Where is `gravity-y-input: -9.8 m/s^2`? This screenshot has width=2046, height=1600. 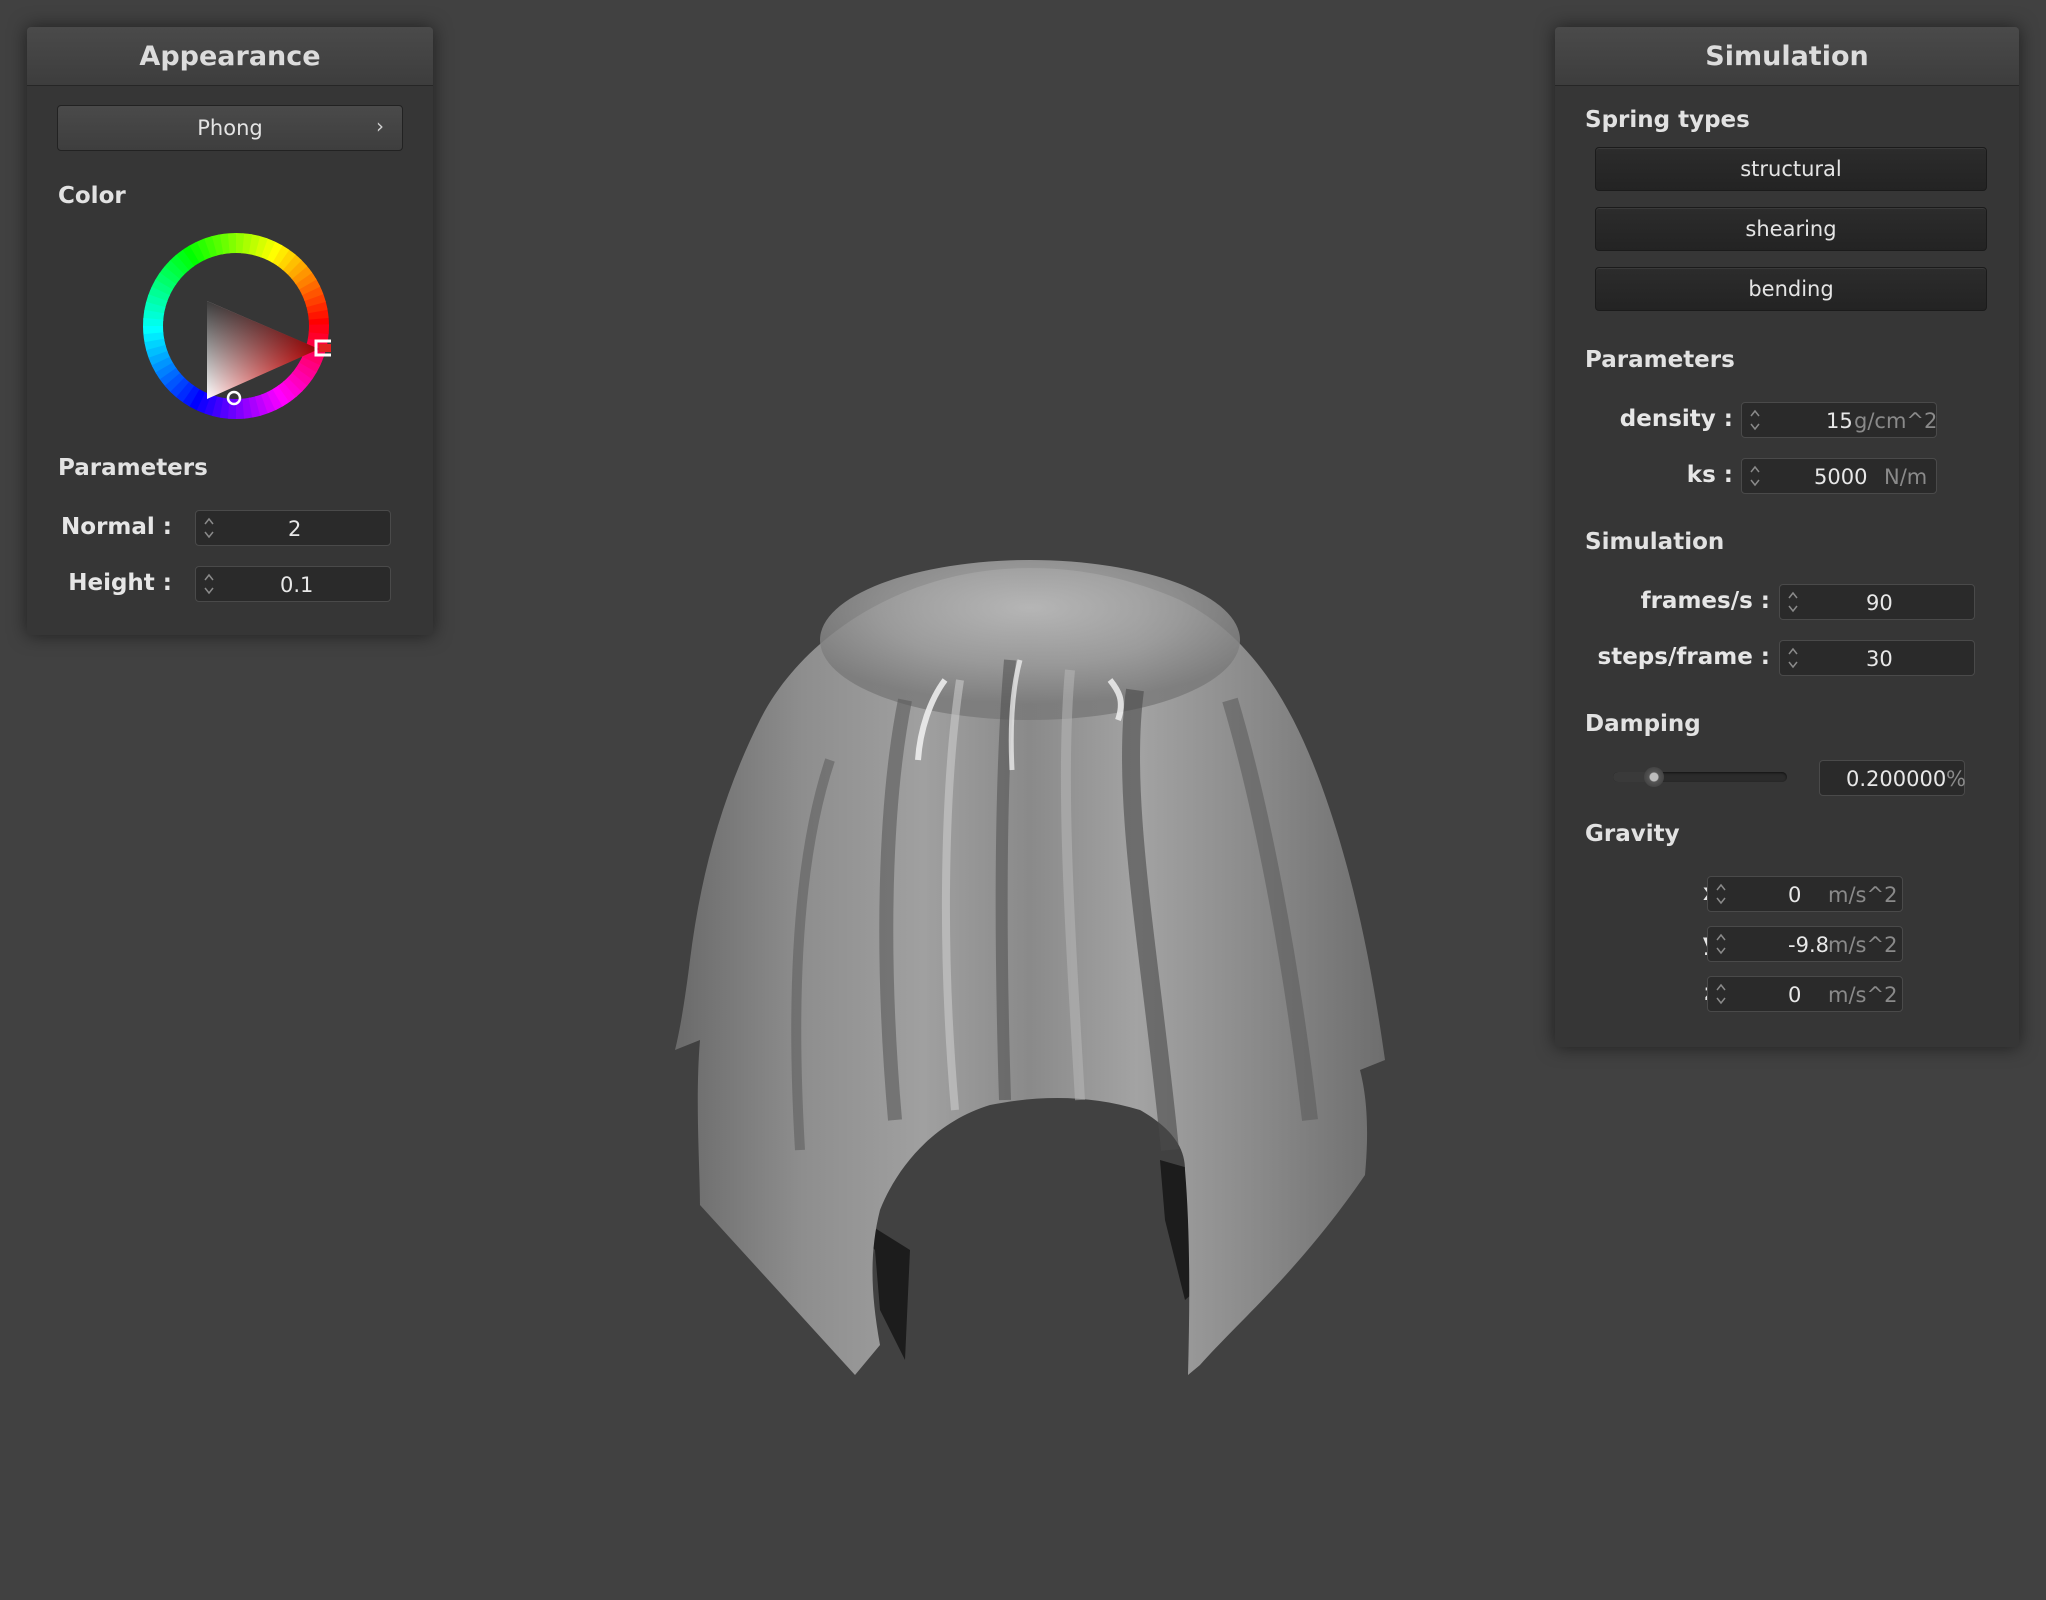 gravity-y-input: -9.8 m/s^2 is located at coordinates (1805, 944).